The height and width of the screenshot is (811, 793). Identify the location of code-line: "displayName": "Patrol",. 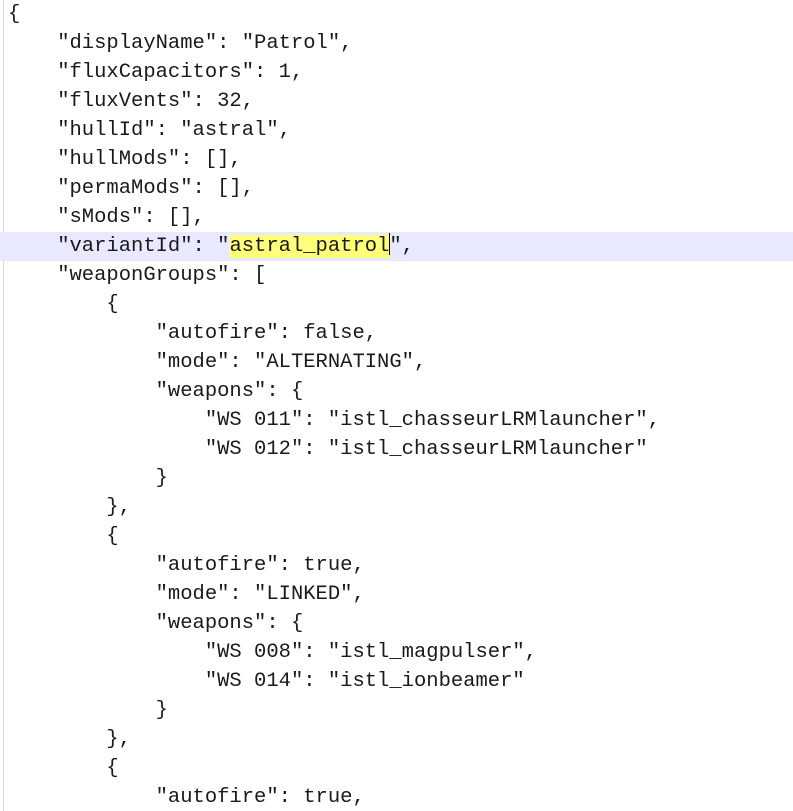
(396, 43).